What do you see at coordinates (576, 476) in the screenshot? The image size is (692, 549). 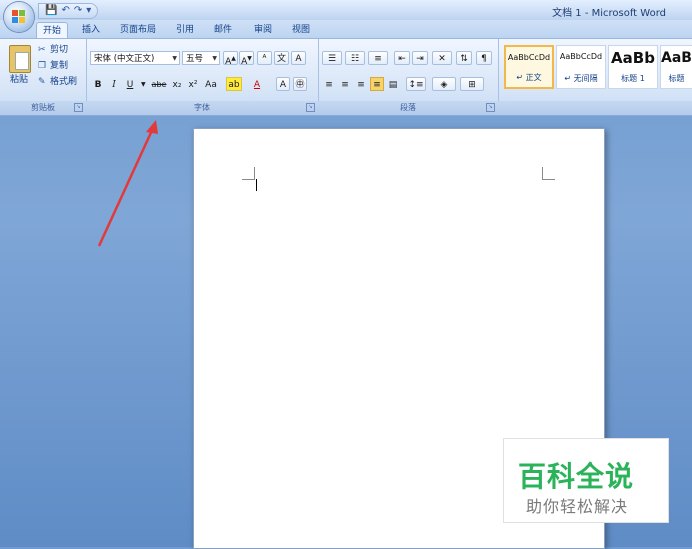 I see `watermark-title: 百科全说` at bounding box center [576, 476].